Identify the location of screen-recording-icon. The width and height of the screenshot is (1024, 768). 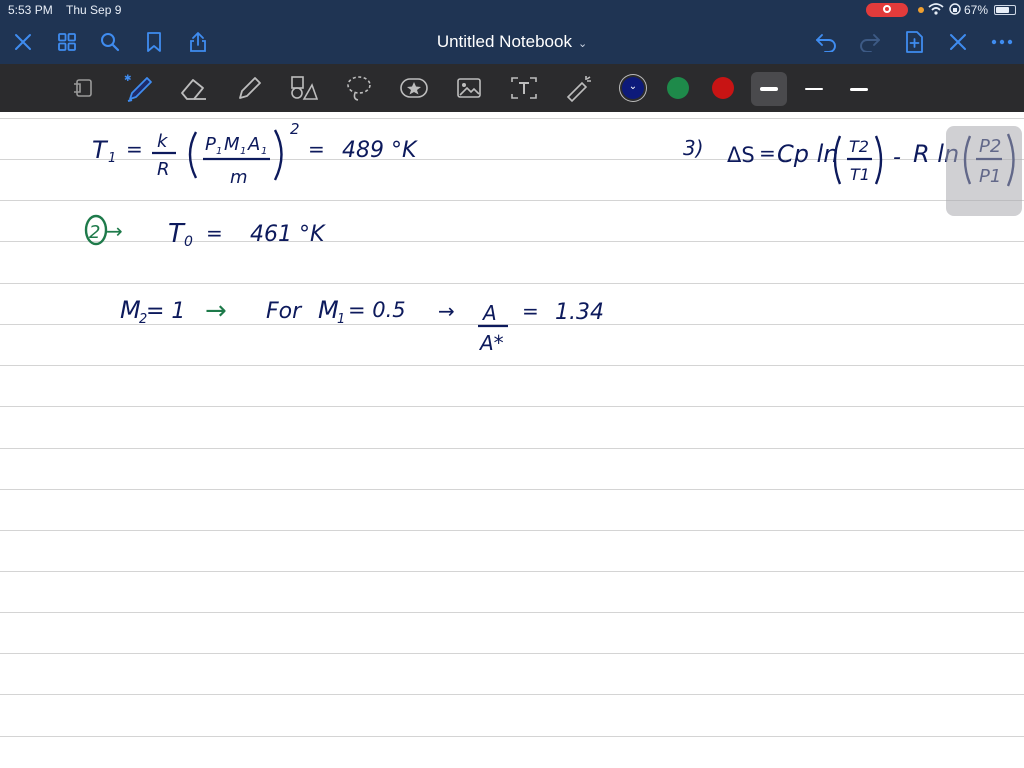
(887, 10).